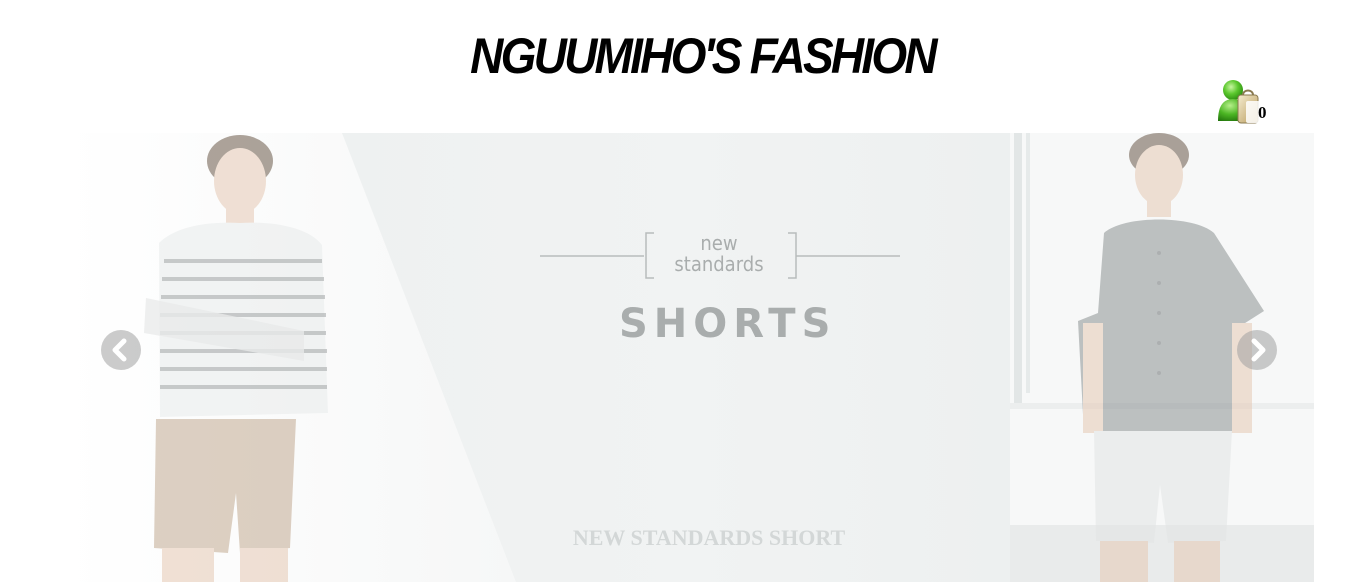 This screenshot has height=582, width=1360. Describe the element at coordinates (1262, 112) in the screenshot. I see `cart-count: 0` at that location.